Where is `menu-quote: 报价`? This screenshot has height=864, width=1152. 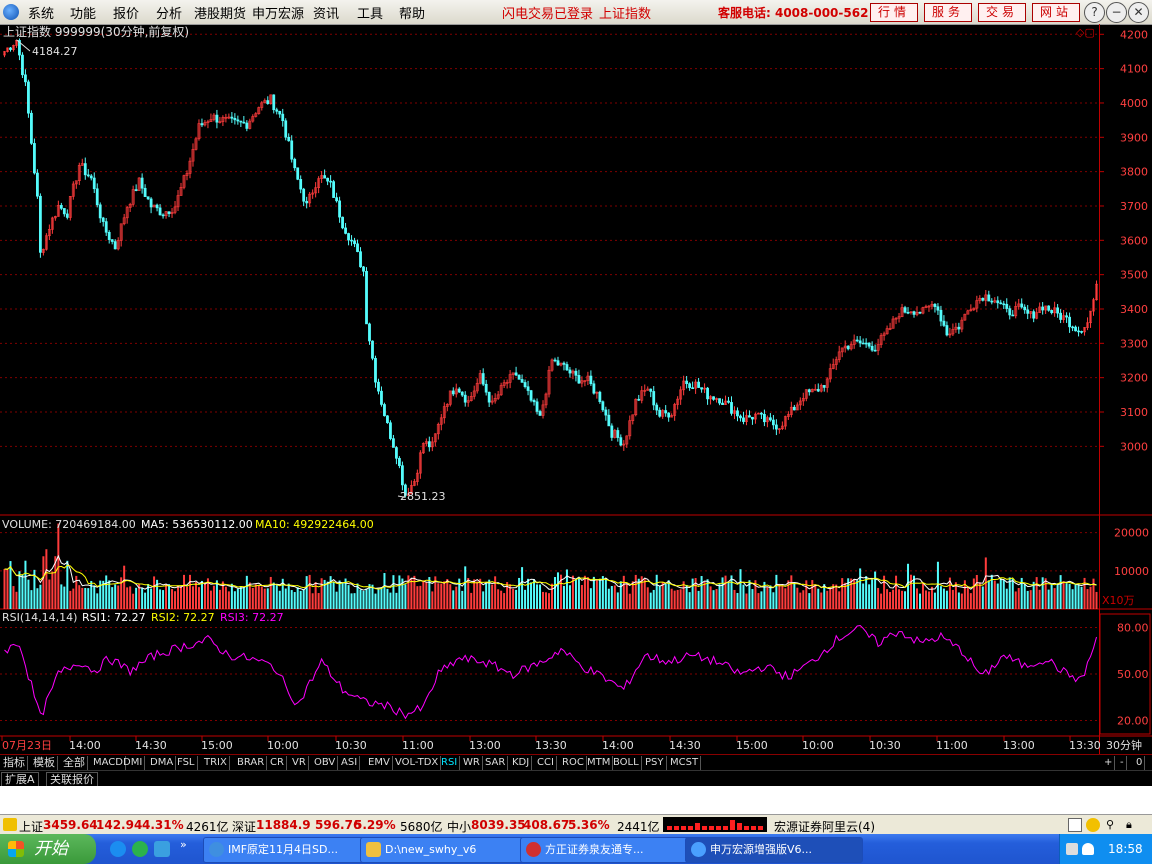 menu-quote: 报价 is located at coordinates (126, 12).